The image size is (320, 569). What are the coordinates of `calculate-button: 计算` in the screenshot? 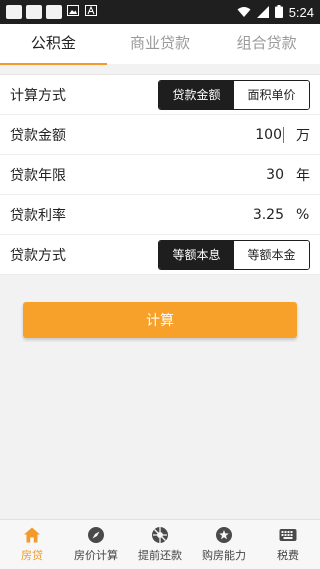 It's located at (160, 320).